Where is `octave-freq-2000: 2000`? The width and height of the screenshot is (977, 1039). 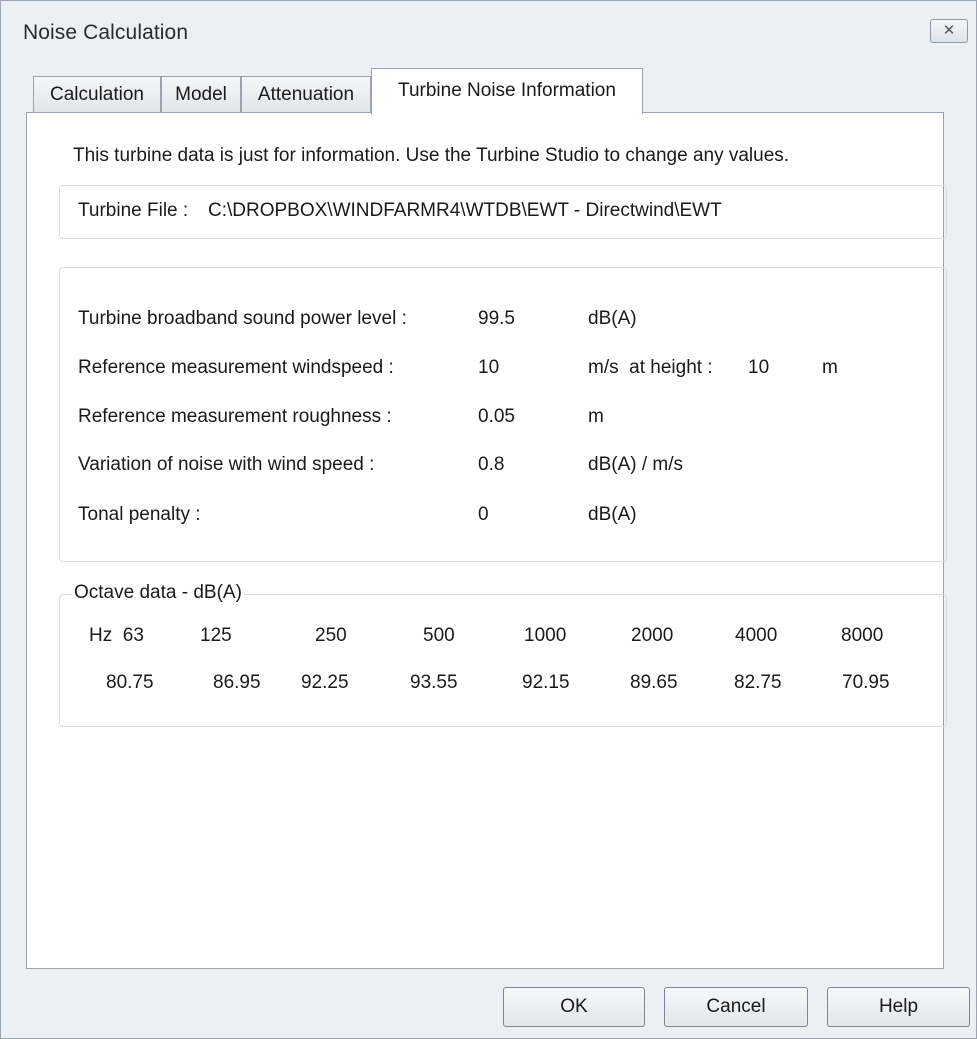 octave-freq-2000: 2000 is located at coordinates (652, 635).